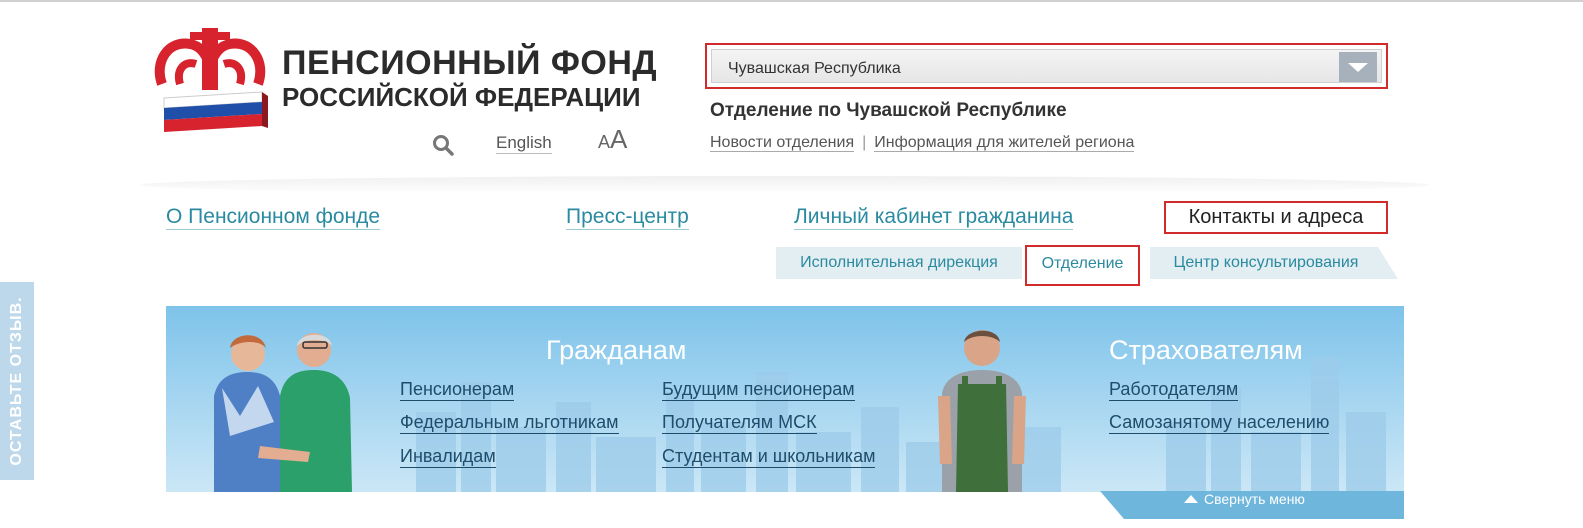 This screenshot has width=1583, height=528. Describe the element at coordinates (509, 423) in the screenshot. I see `link-federal-beneficiaries: Федеральным льготникам` at that location.